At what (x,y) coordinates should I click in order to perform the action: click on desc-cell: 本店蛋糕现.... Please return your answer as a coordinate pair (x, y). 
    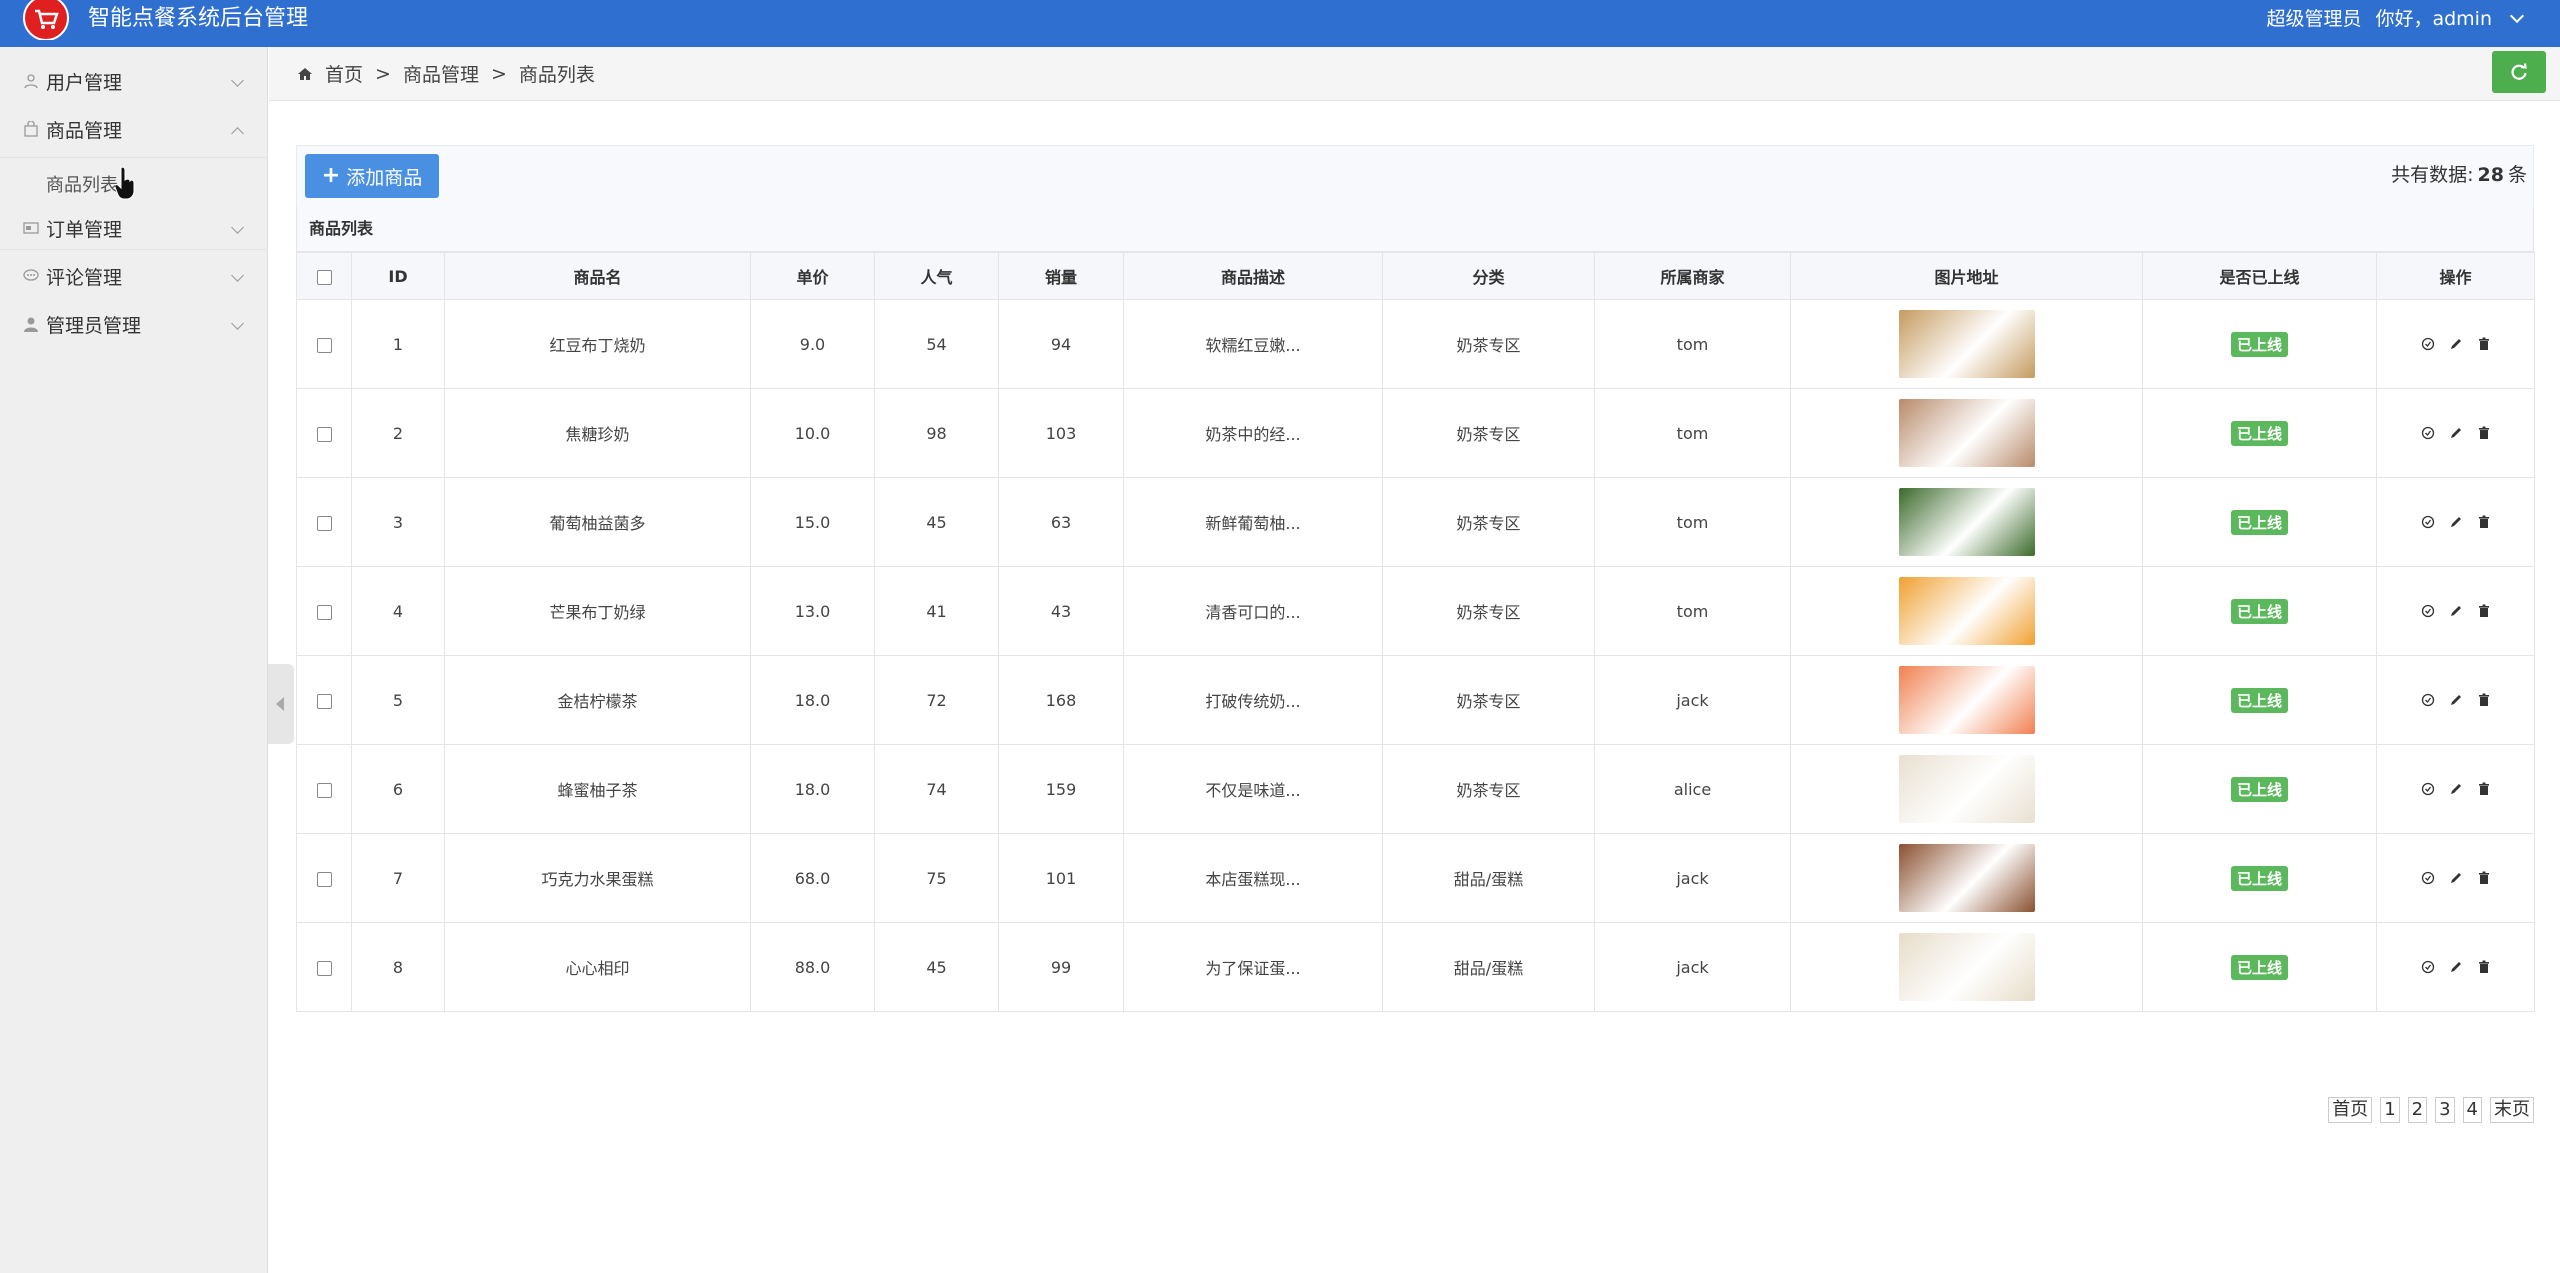
    Looking at the image, I should click on (1253, 878).